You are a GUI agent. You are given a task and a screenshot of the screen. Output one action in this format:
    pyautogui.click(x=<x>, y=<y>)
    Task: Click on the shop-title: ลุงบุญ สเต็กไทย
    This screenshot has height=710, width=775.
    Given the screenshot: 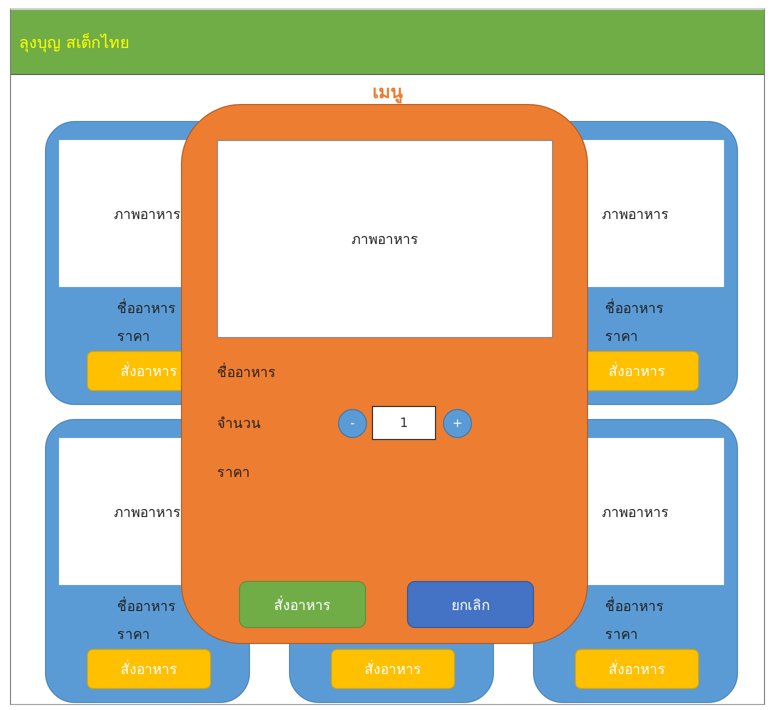 What is the action you would take?
    pyautogui.click(x=74, y=43)
    